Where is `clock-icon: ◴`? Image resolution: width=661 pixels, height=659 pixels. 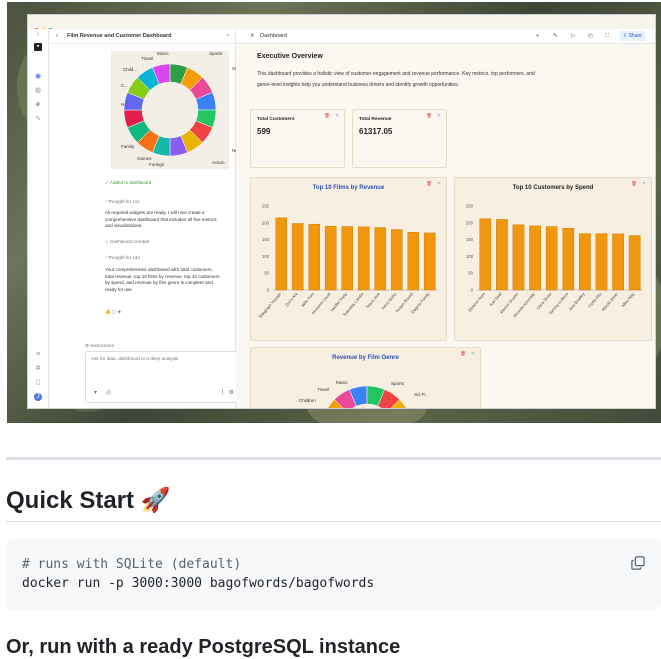
clock-icon: ◴ is located at coordinates (590, 36).